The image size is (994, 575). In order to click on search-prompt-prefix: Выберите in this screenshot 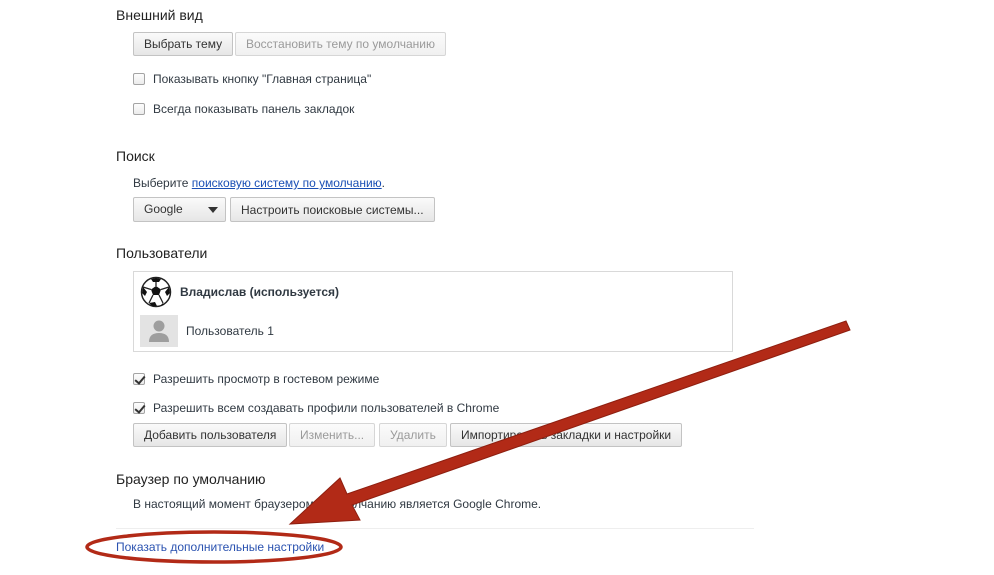, I will do `click(162, 183)`.